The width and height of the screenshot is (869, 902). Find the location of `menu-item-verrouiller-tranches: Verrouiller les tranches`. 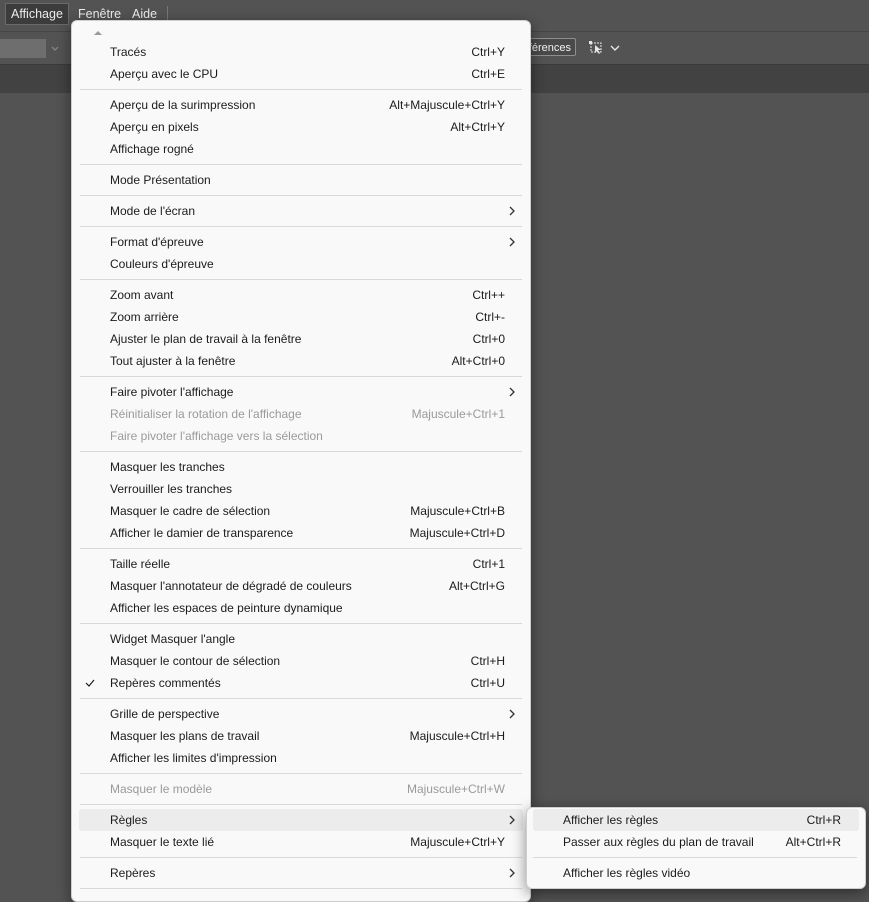

menu-item-verrouiller-tranches: Verrouiller les tranches is located at coordinates (301, 489).